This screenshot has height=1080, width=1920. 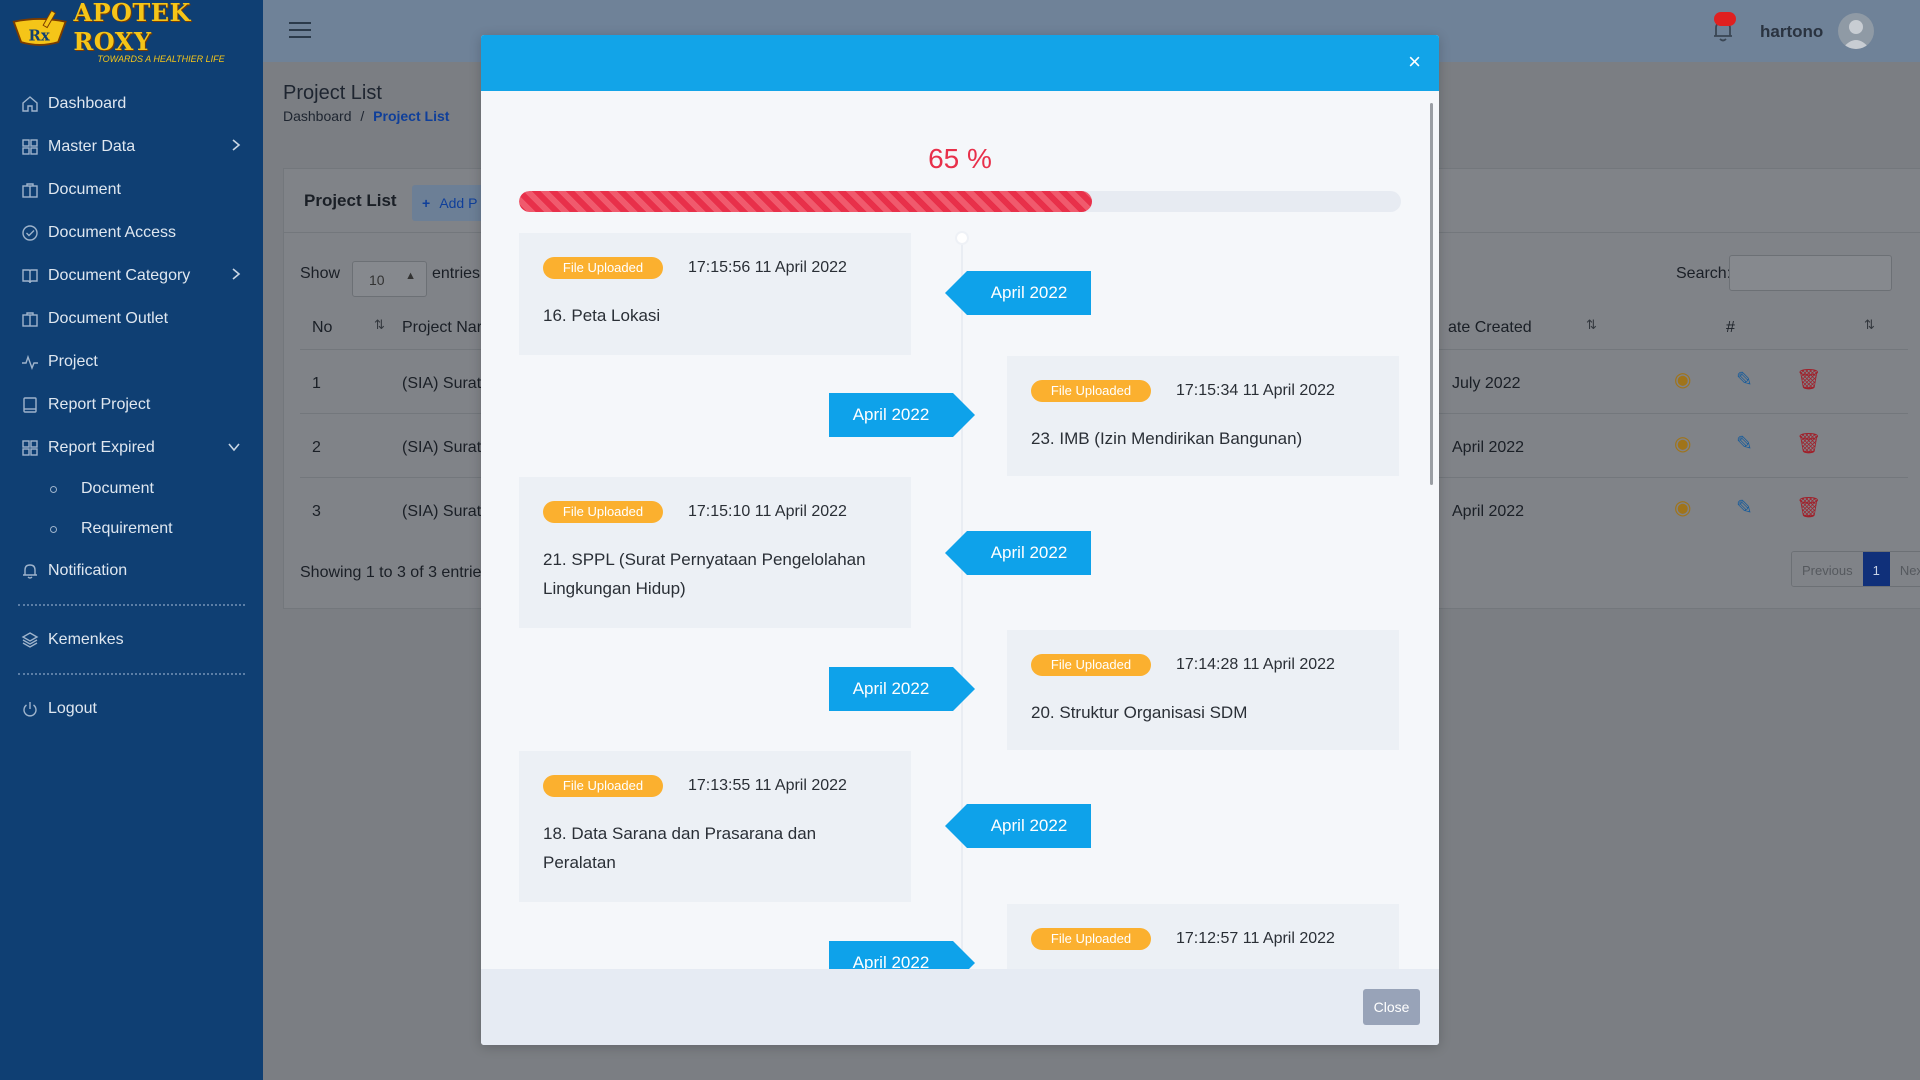 I want to click on page-size-value: 10, so click(x=377, y=280).